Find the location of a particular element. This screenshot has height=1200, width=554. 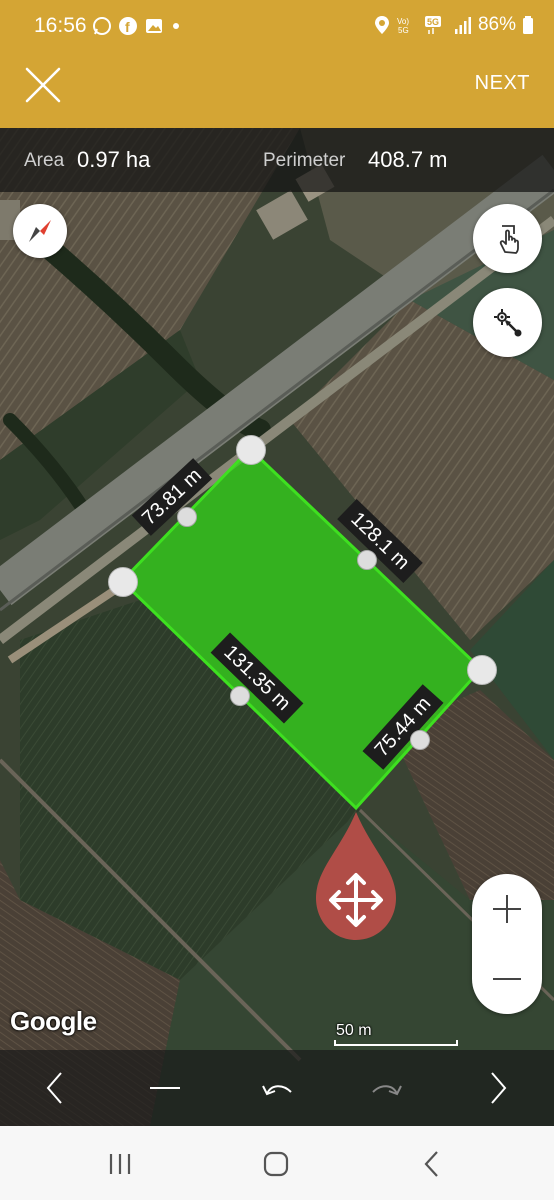

battery-icon is located at coordinates (528, 25).